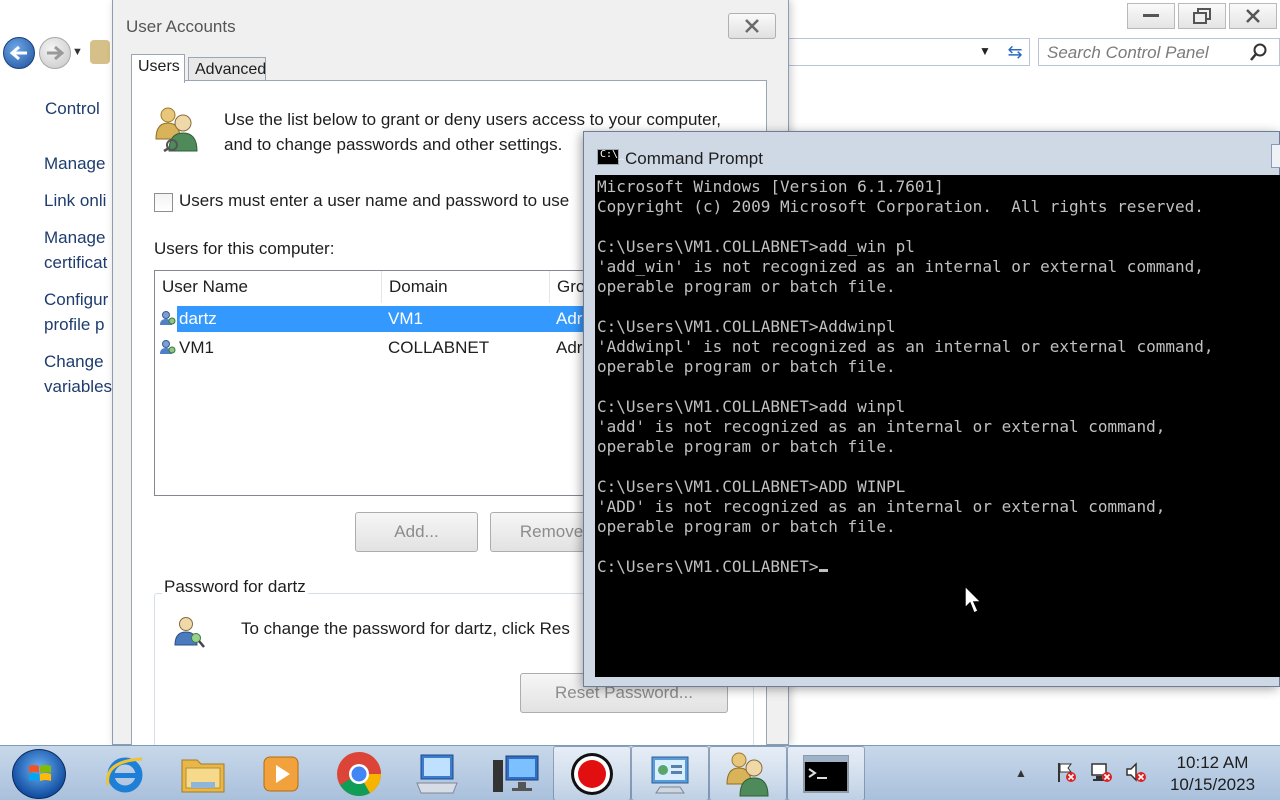 The height and width of the screenshot is (800, 1280). I want to click on search-box, so click(1159, 52).